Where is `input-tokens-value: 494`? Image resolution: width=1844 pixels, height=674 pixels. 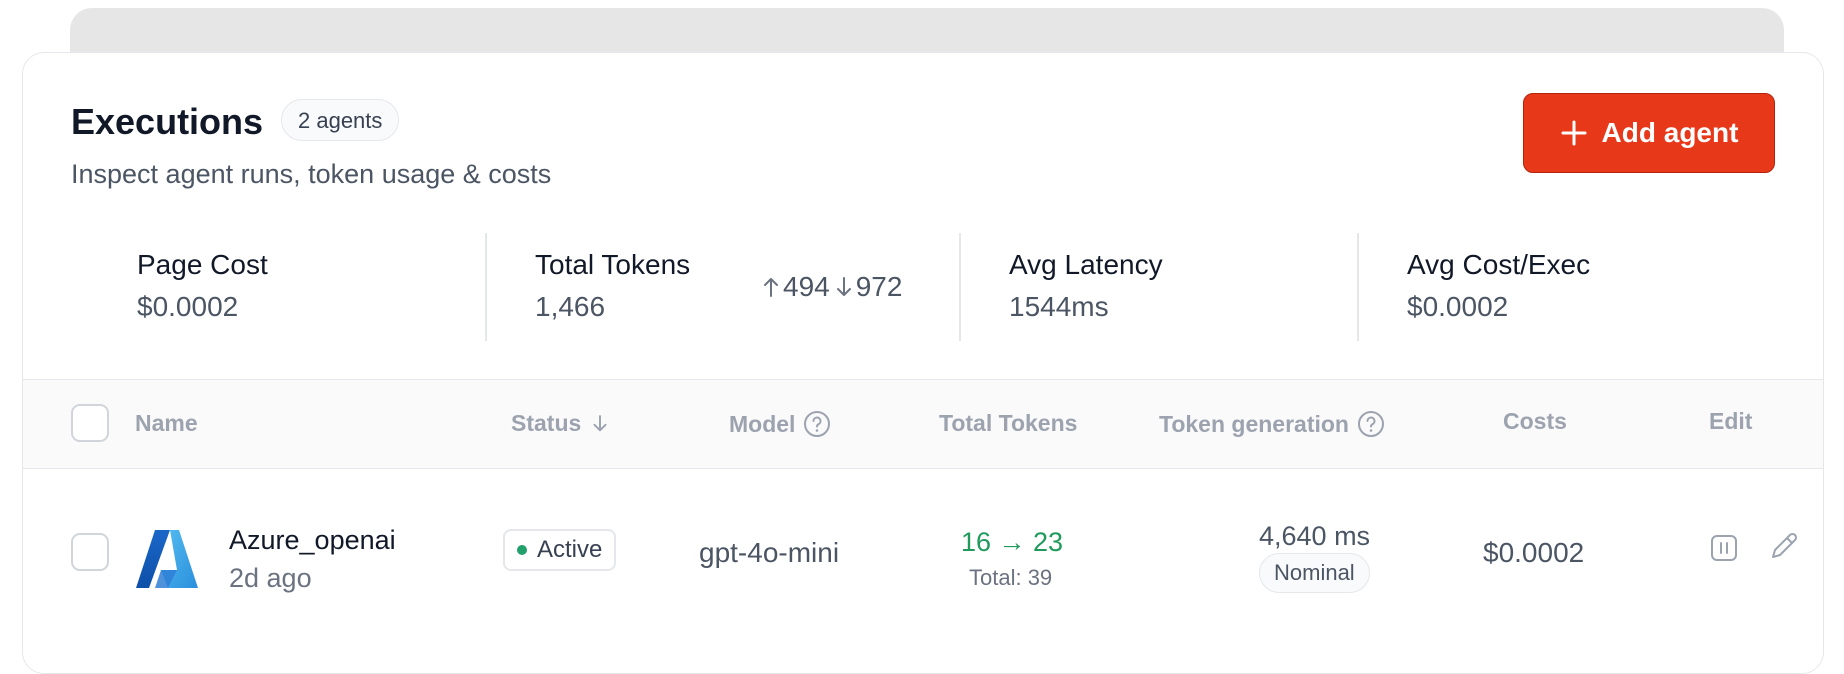
input-tokens-value: 494 is located at coordinates (806, 286).